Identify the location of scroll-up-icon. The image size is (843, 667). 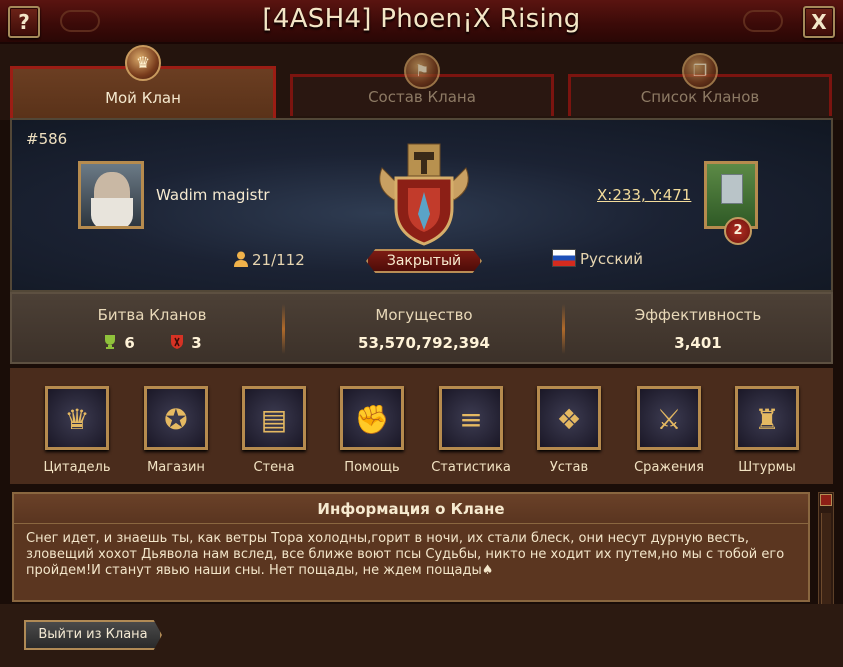
(826, 500).